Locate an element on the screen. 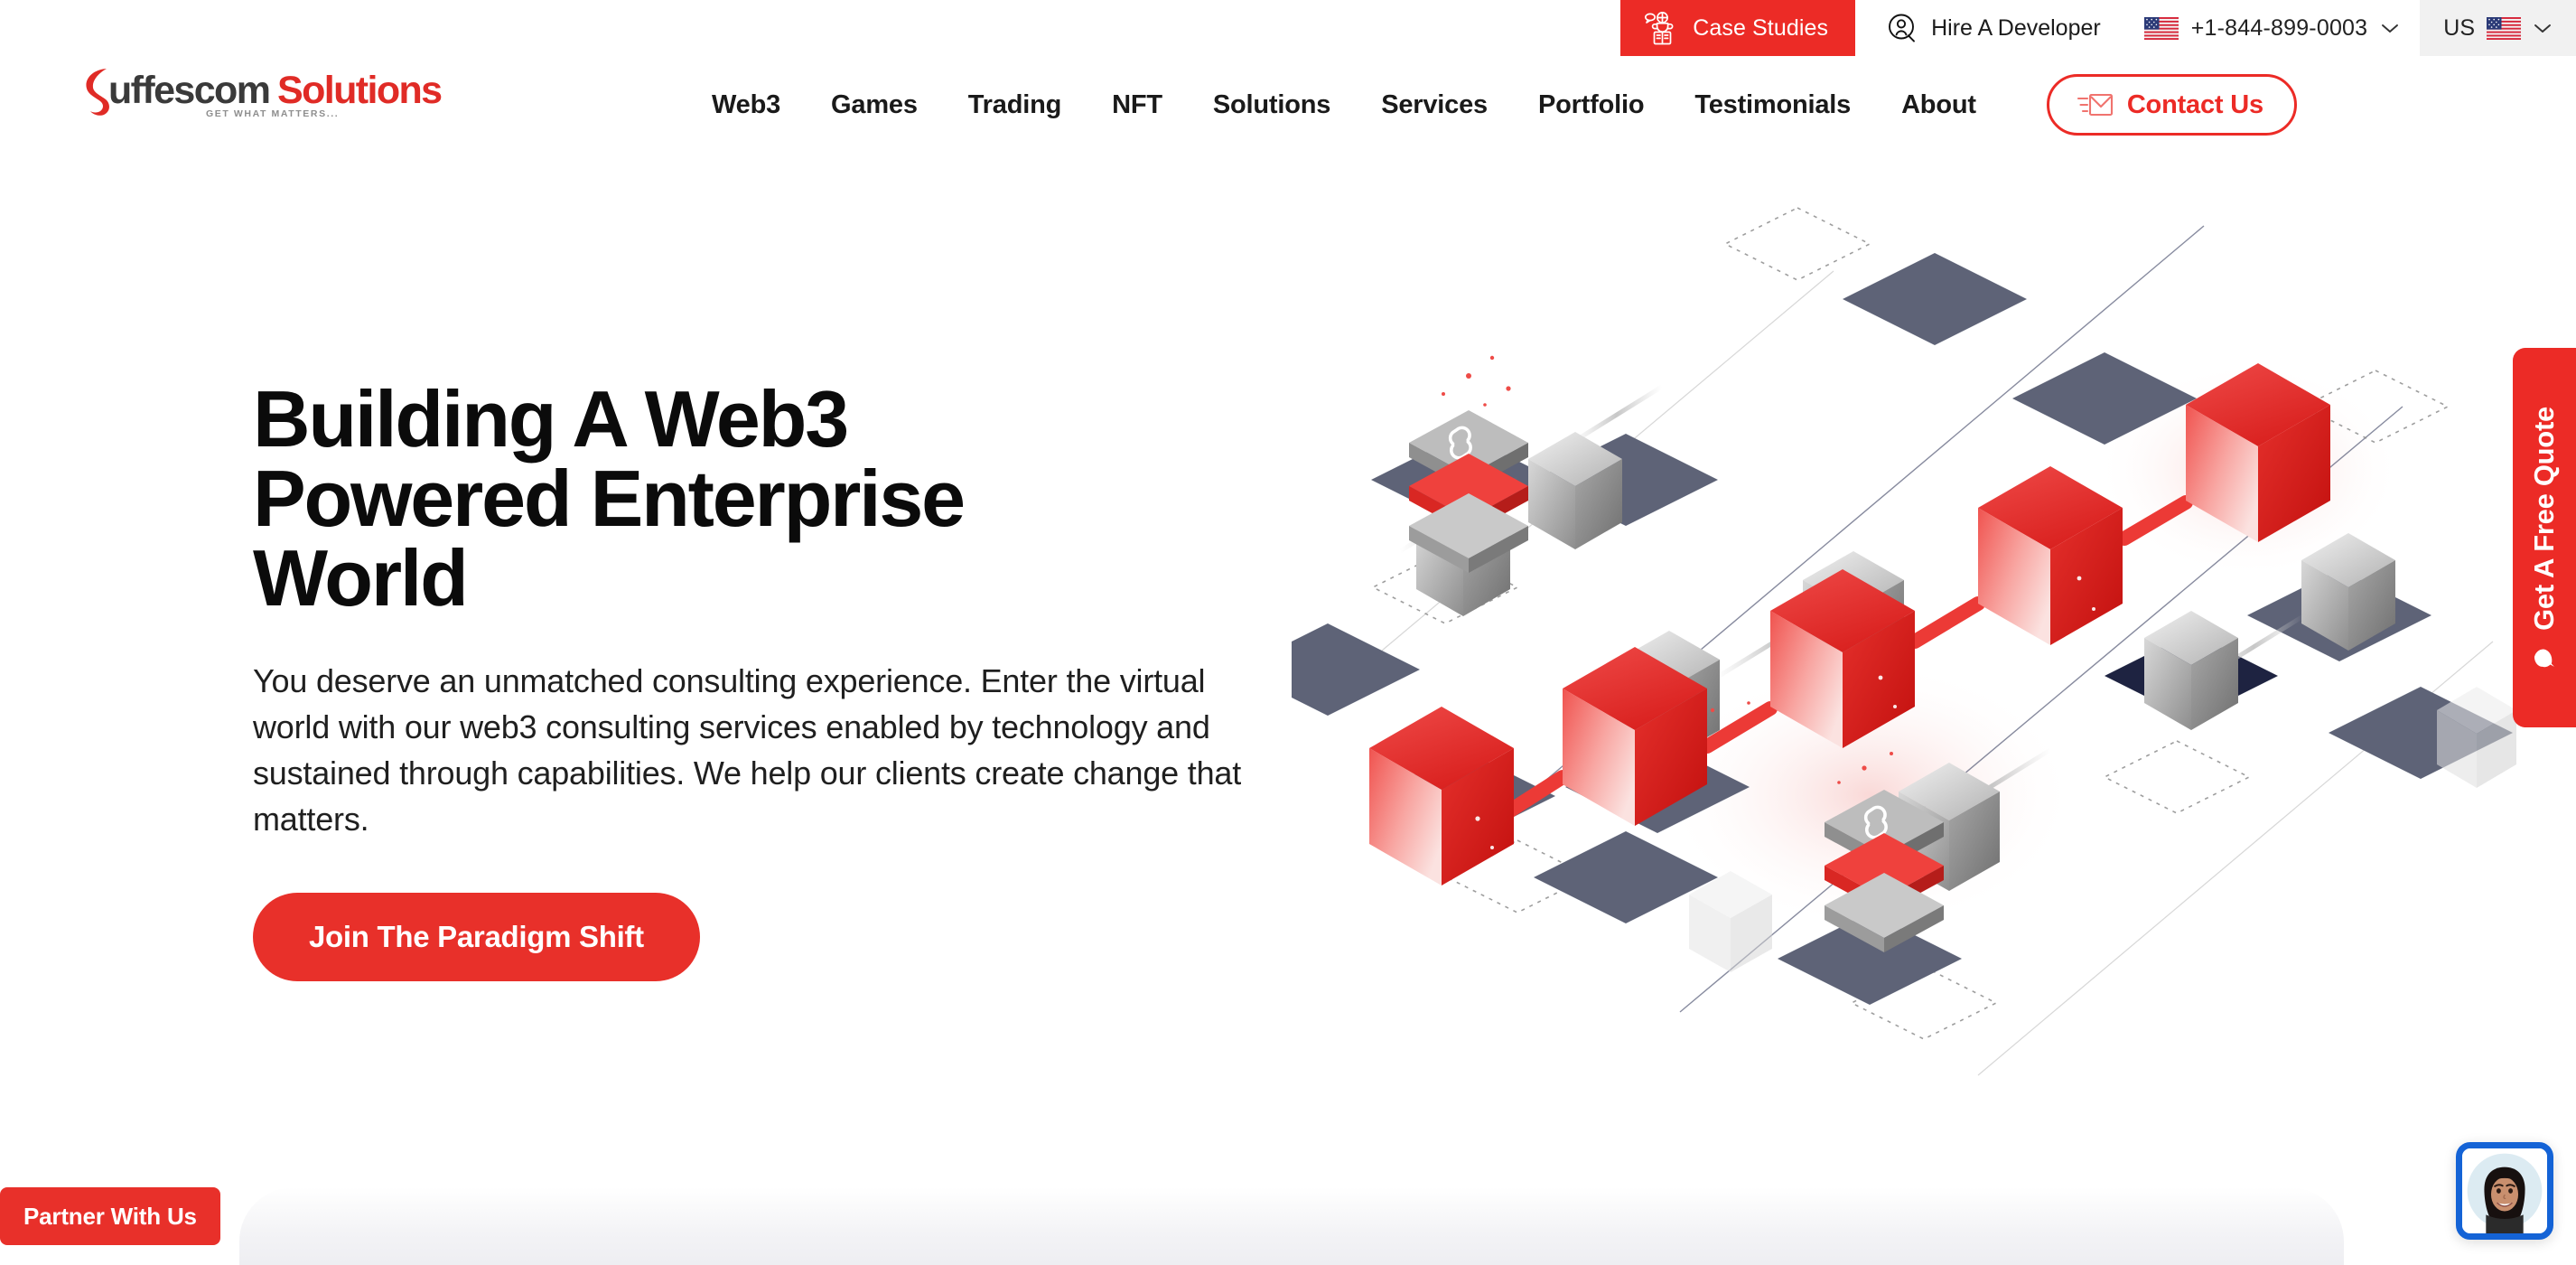 The image size is (2576, 1265). phone-number-selector: +1-844-899-0003 is located at coordinates (2272, 28).